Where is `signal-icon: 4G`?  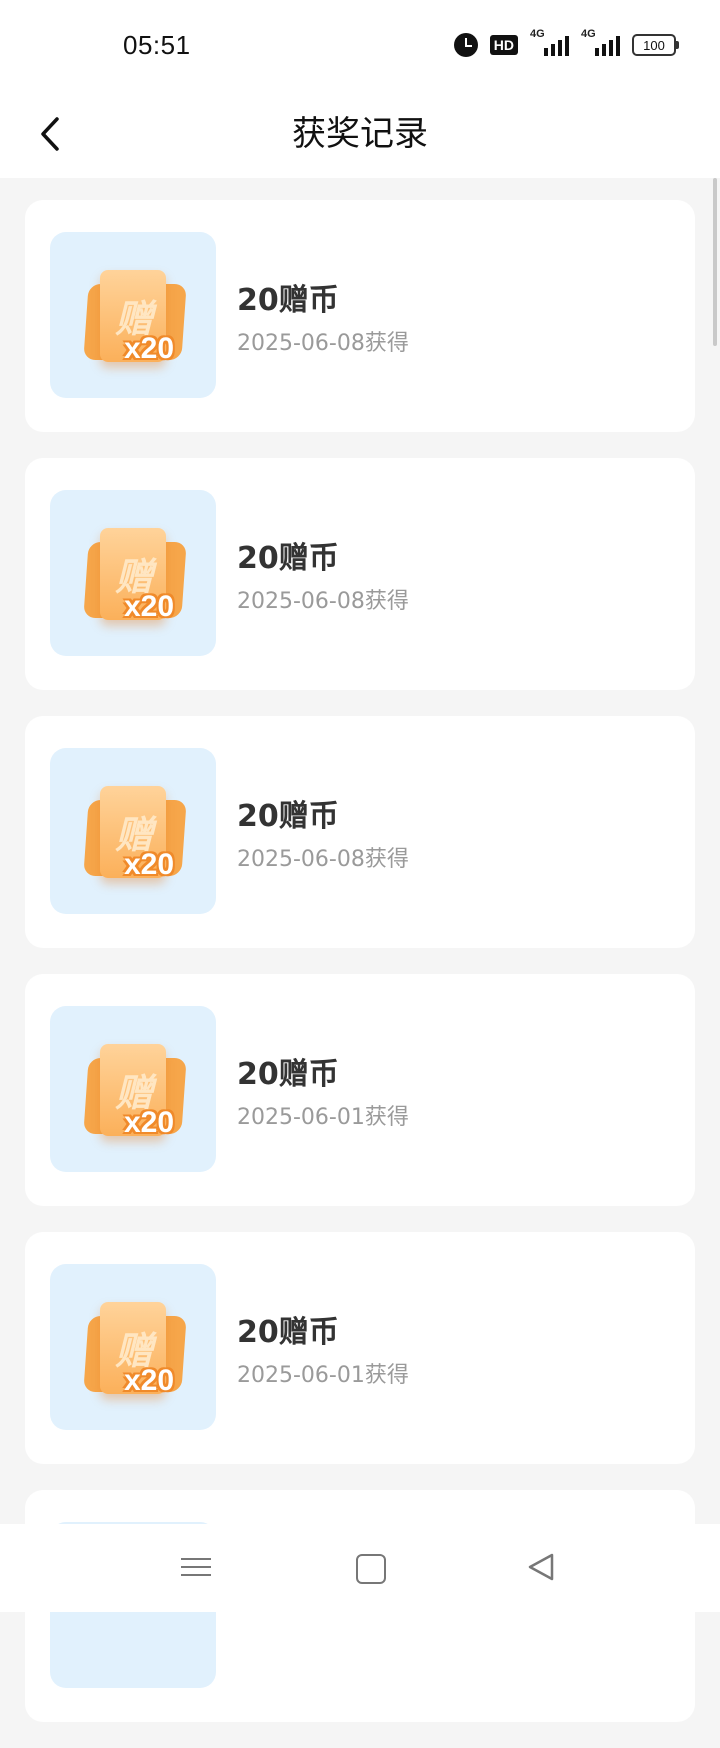
signal-icon: 4G is located at coordinates (549, 42).